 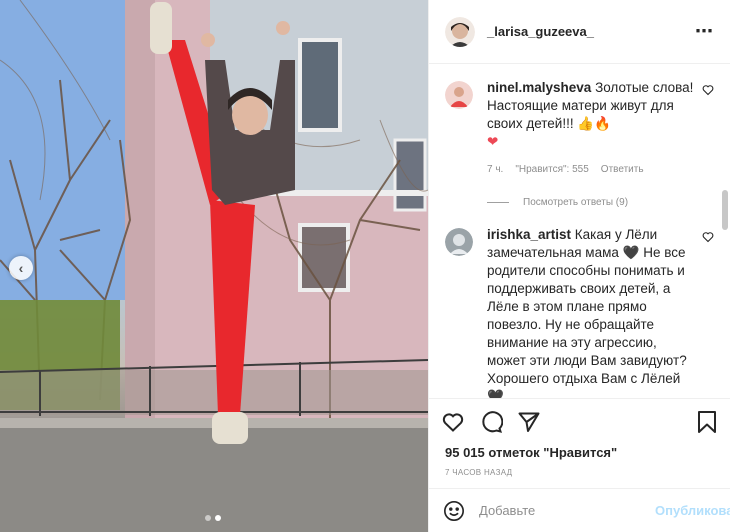 What do you see at coordinates (591, 31) in the screenshot?
I see `author-username: _larisa_guzeeva_` at bounding box center [591, 31].